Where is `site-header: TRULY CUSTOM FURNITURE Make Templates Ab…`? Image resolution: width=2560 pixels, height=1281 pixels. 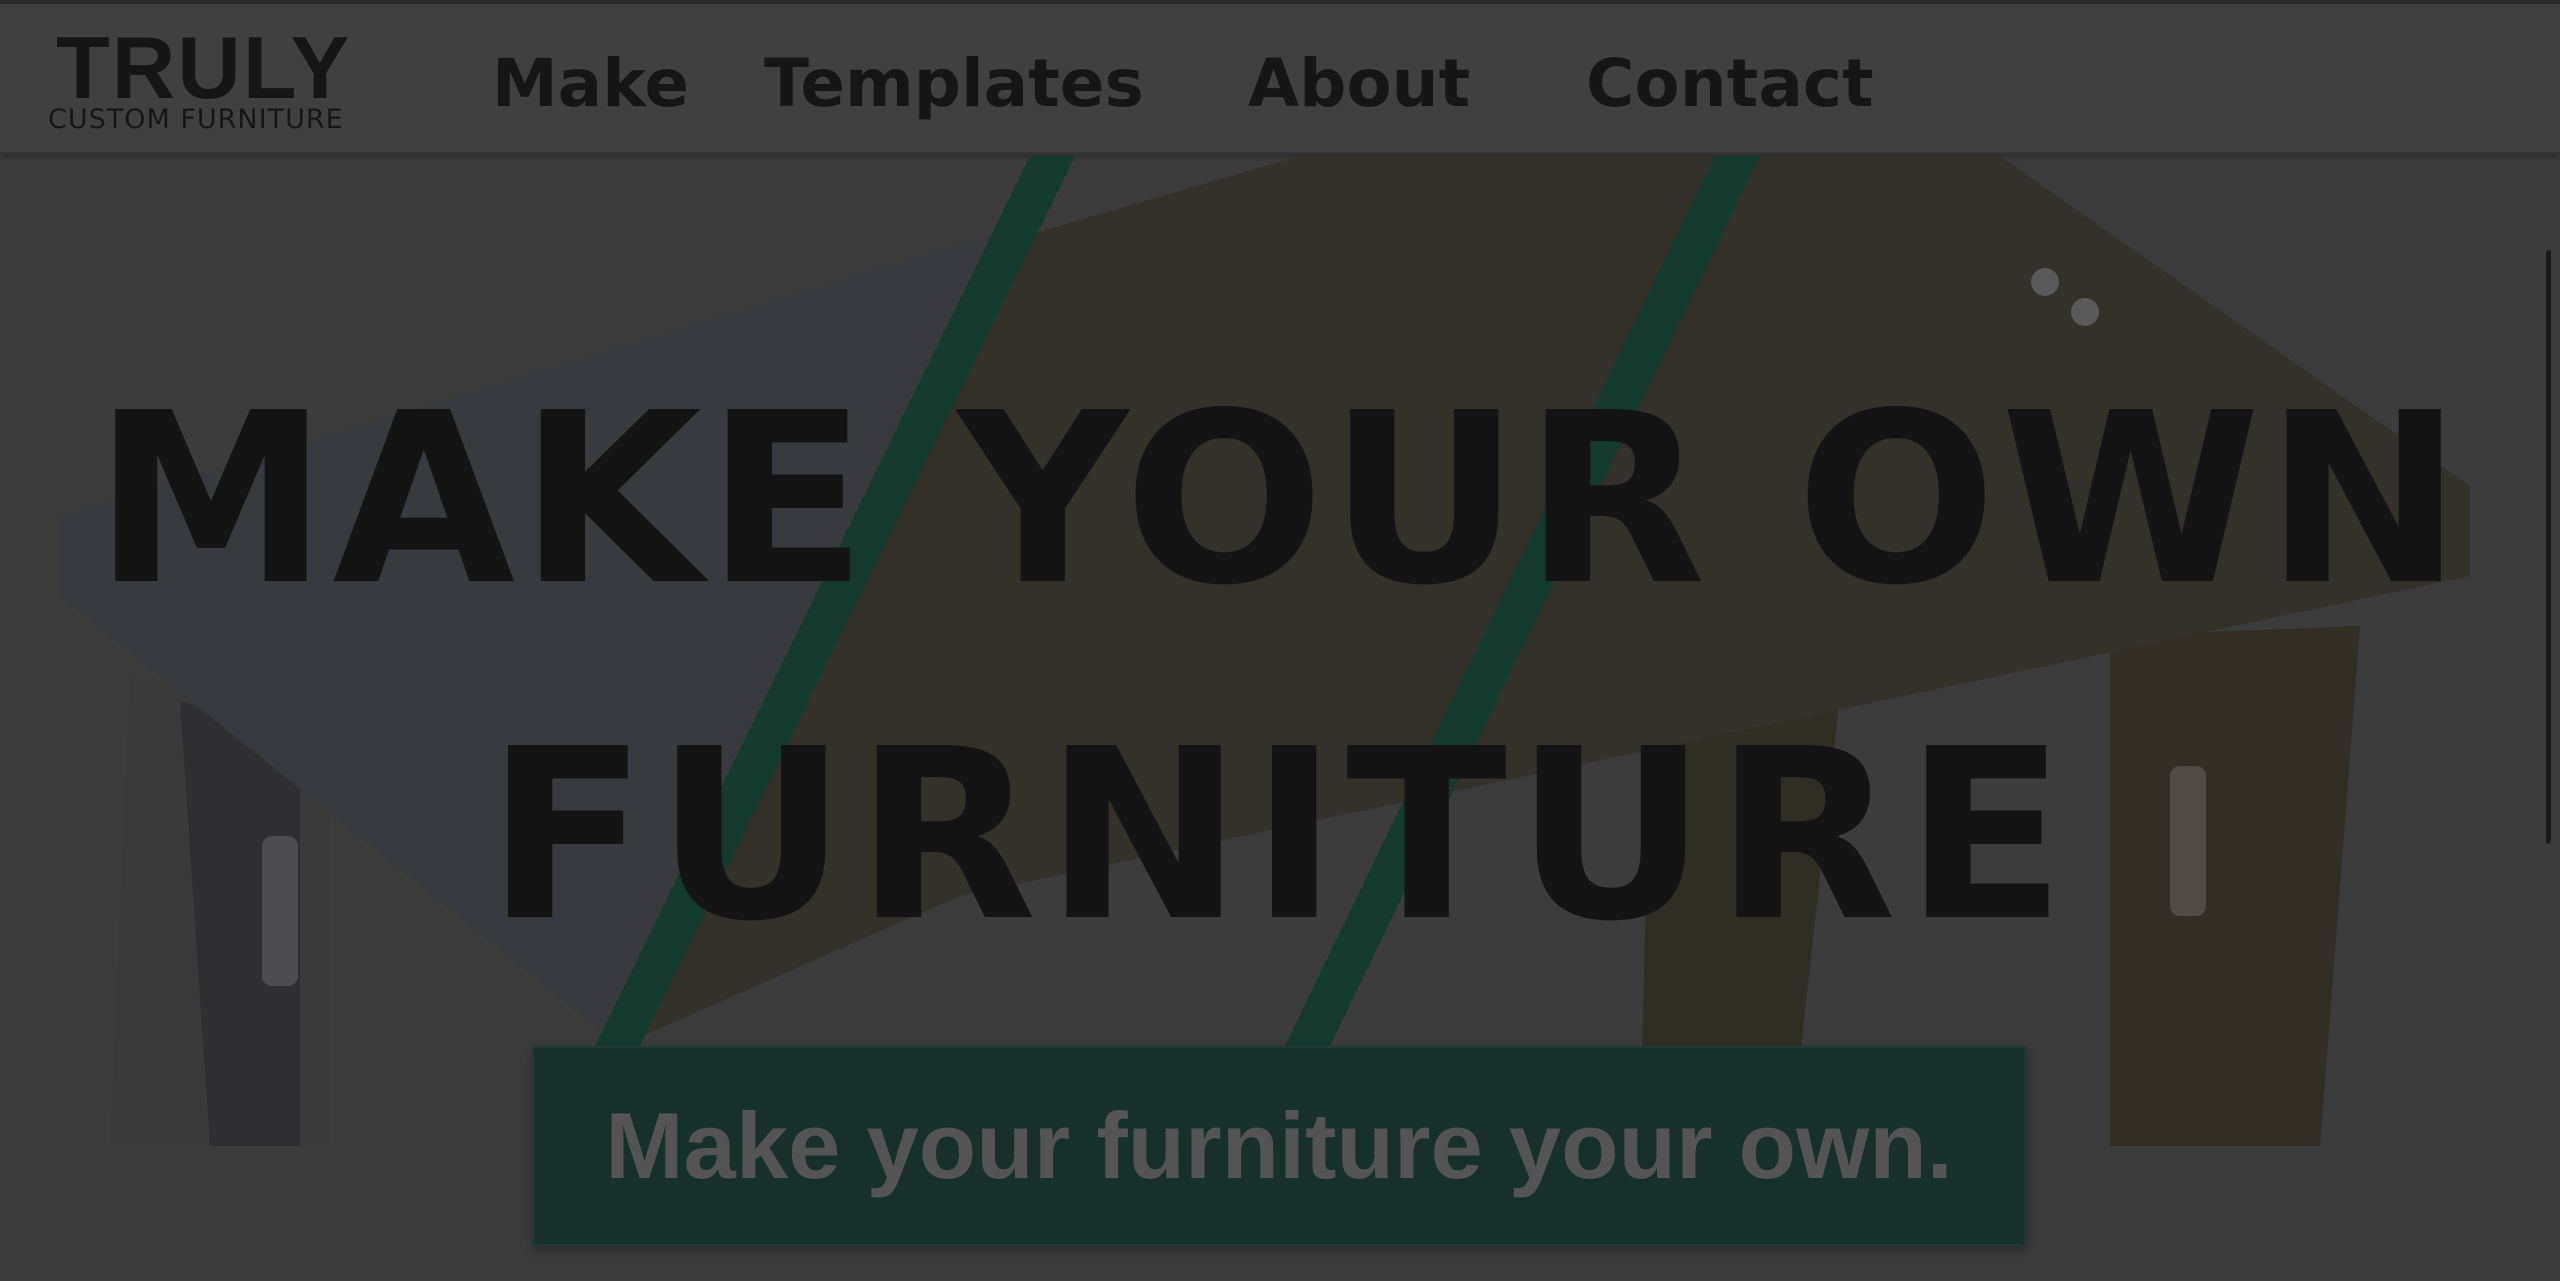
site-header: TRULY CUSTOM FURNITURE Make Templates Ab… is located at coordinates (1280, 79).